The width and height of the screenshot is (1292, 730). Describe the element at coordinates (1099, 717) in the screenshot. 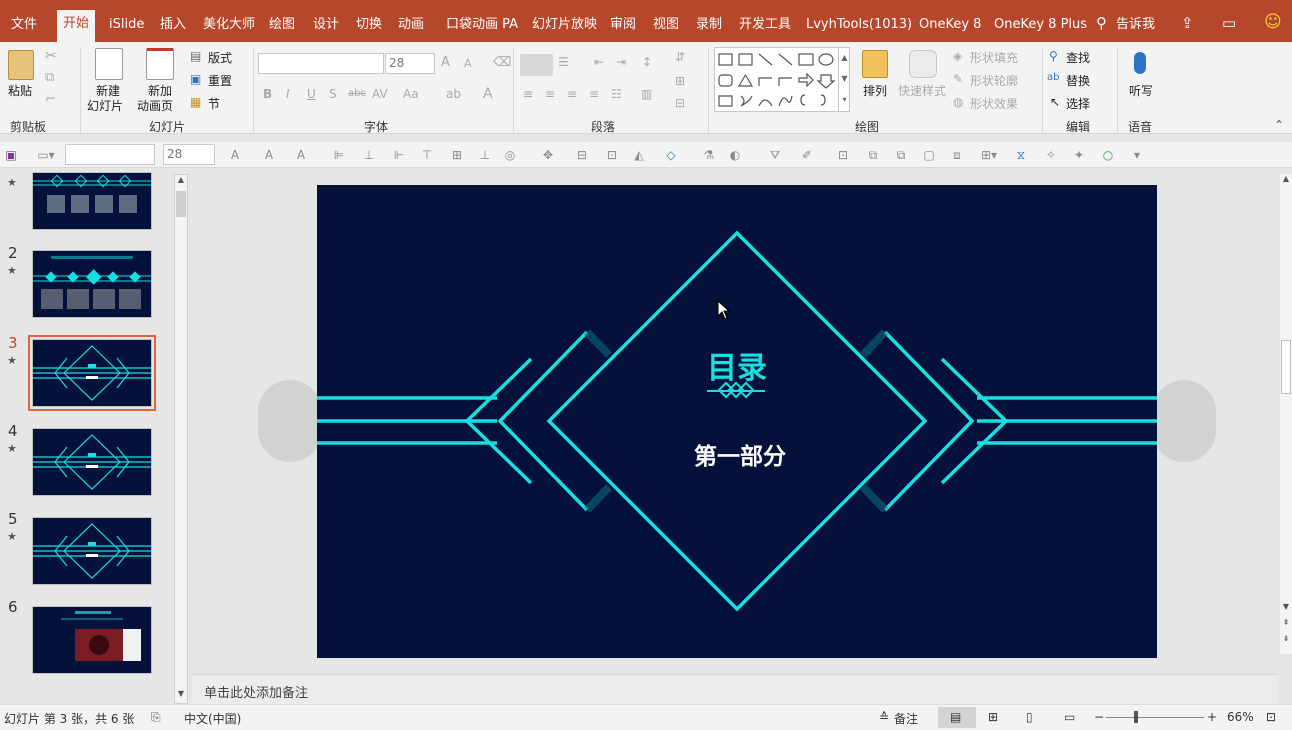

I see `zoom-out-icon: −` at that location.